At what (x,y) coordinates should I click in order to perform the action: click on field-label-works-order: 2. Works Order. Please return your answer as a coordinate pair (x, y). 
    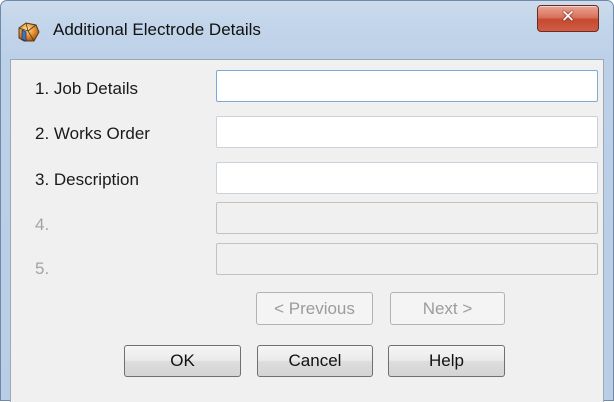
    Looking at the image, I should click on (92, 133).